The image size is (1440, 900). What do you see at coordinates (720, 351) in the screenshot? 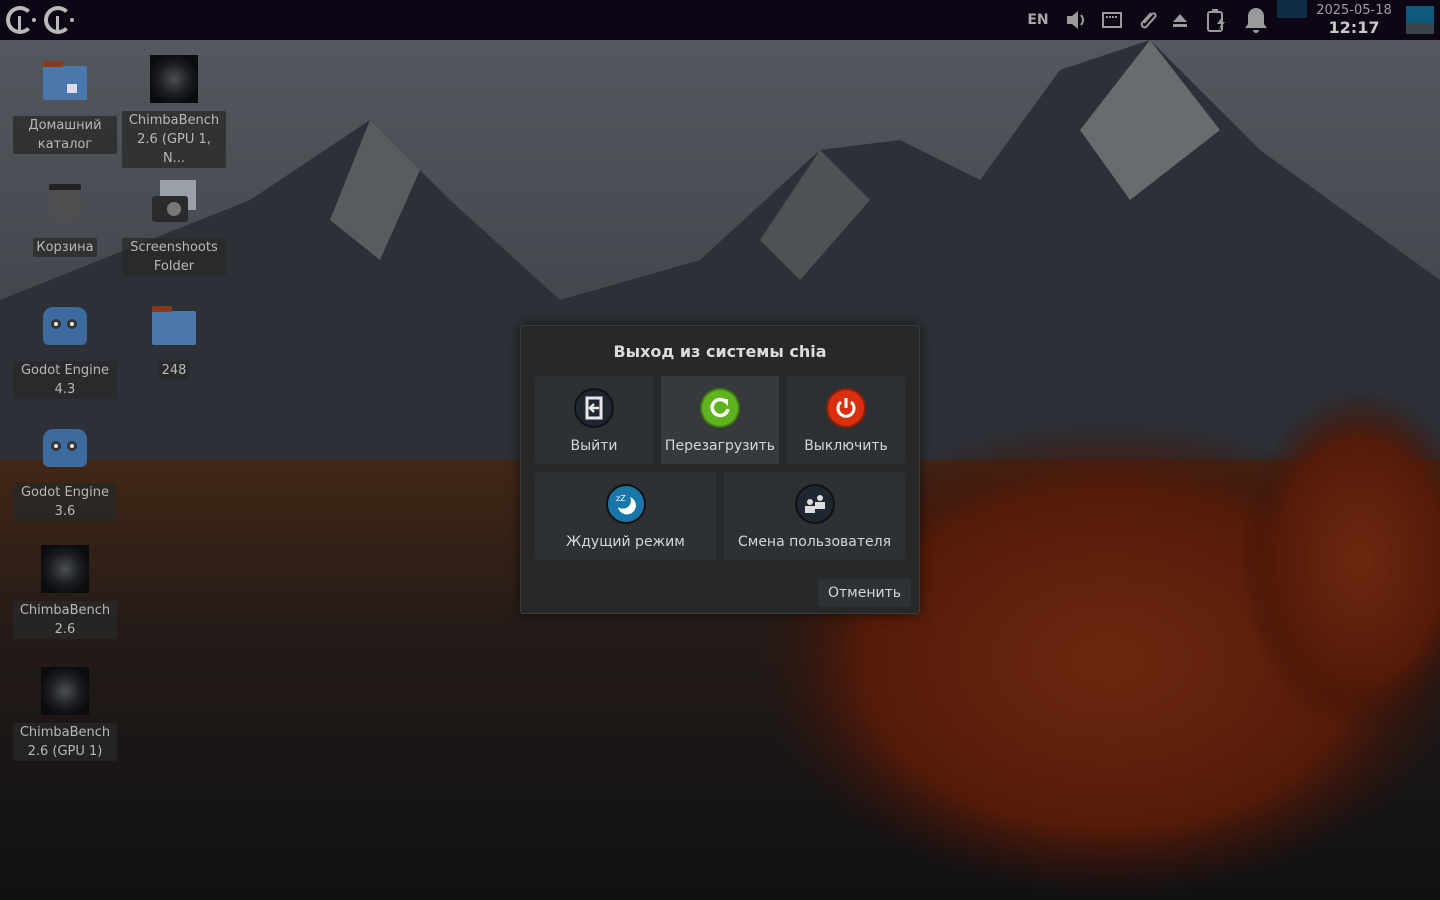
I see `dialog-title: Выход из системы chia` at bounding box center [720, 351].